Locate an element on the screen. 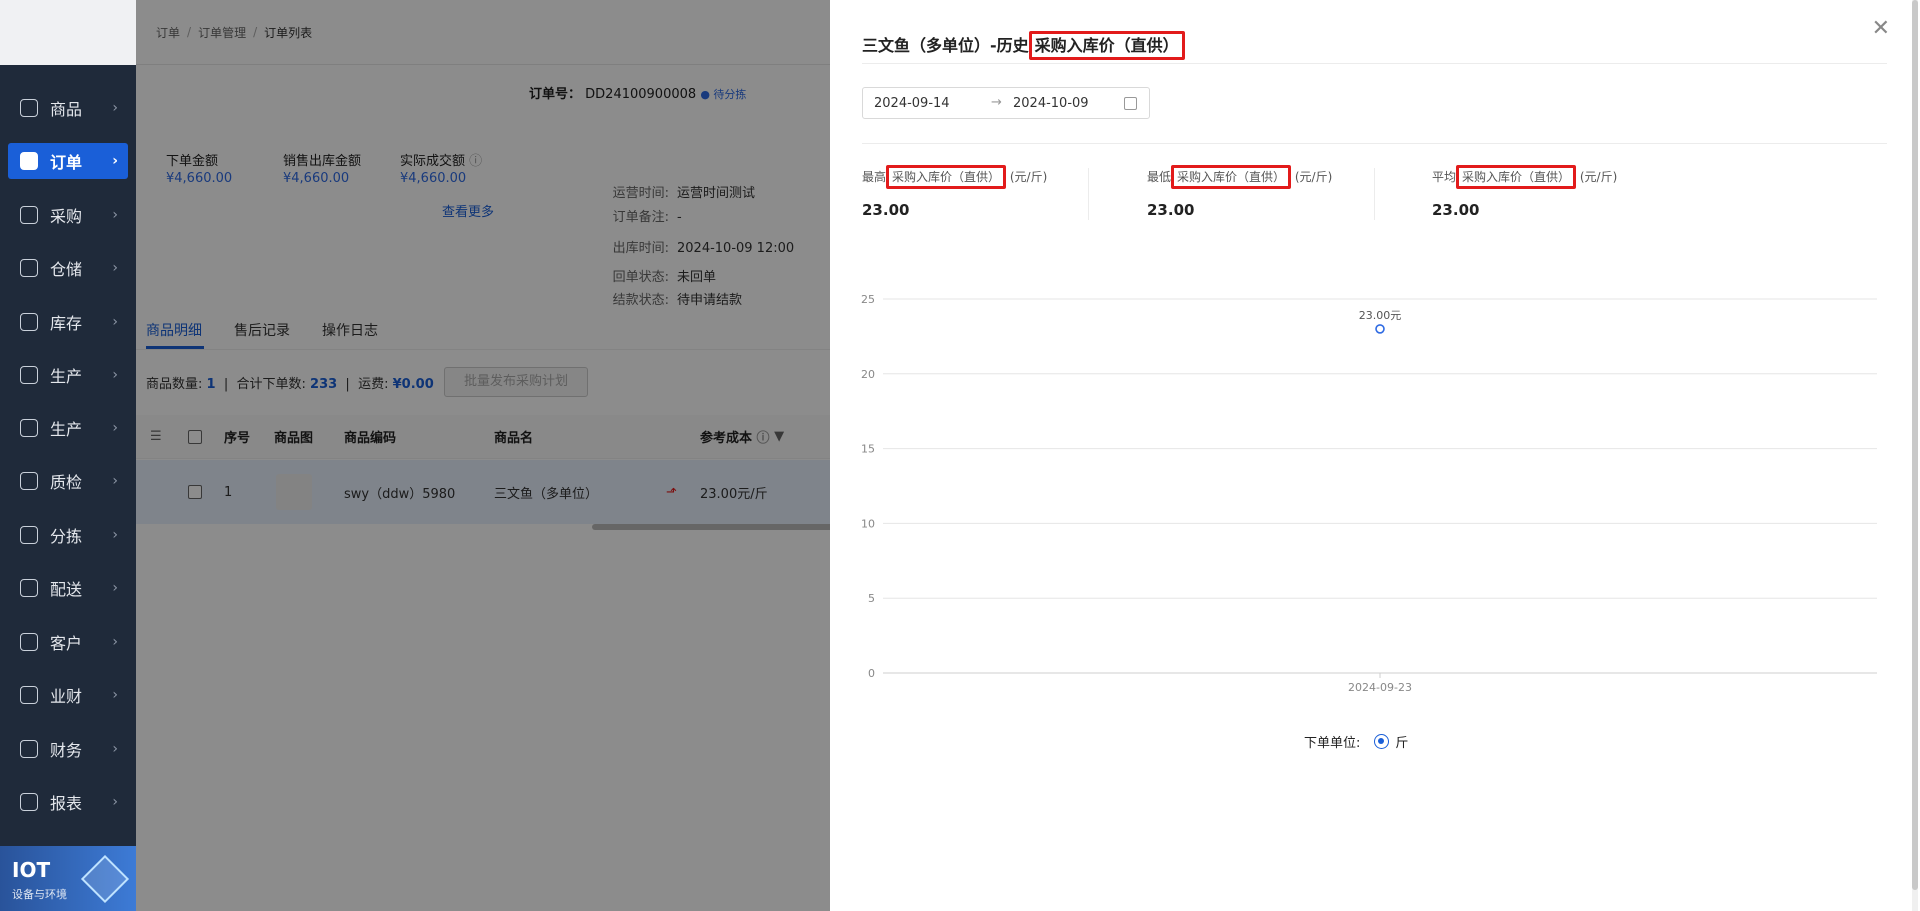 This screenshot has width=1920, height=911. sidebar-item-2: 采购 › is located at coordinates (68, 215).